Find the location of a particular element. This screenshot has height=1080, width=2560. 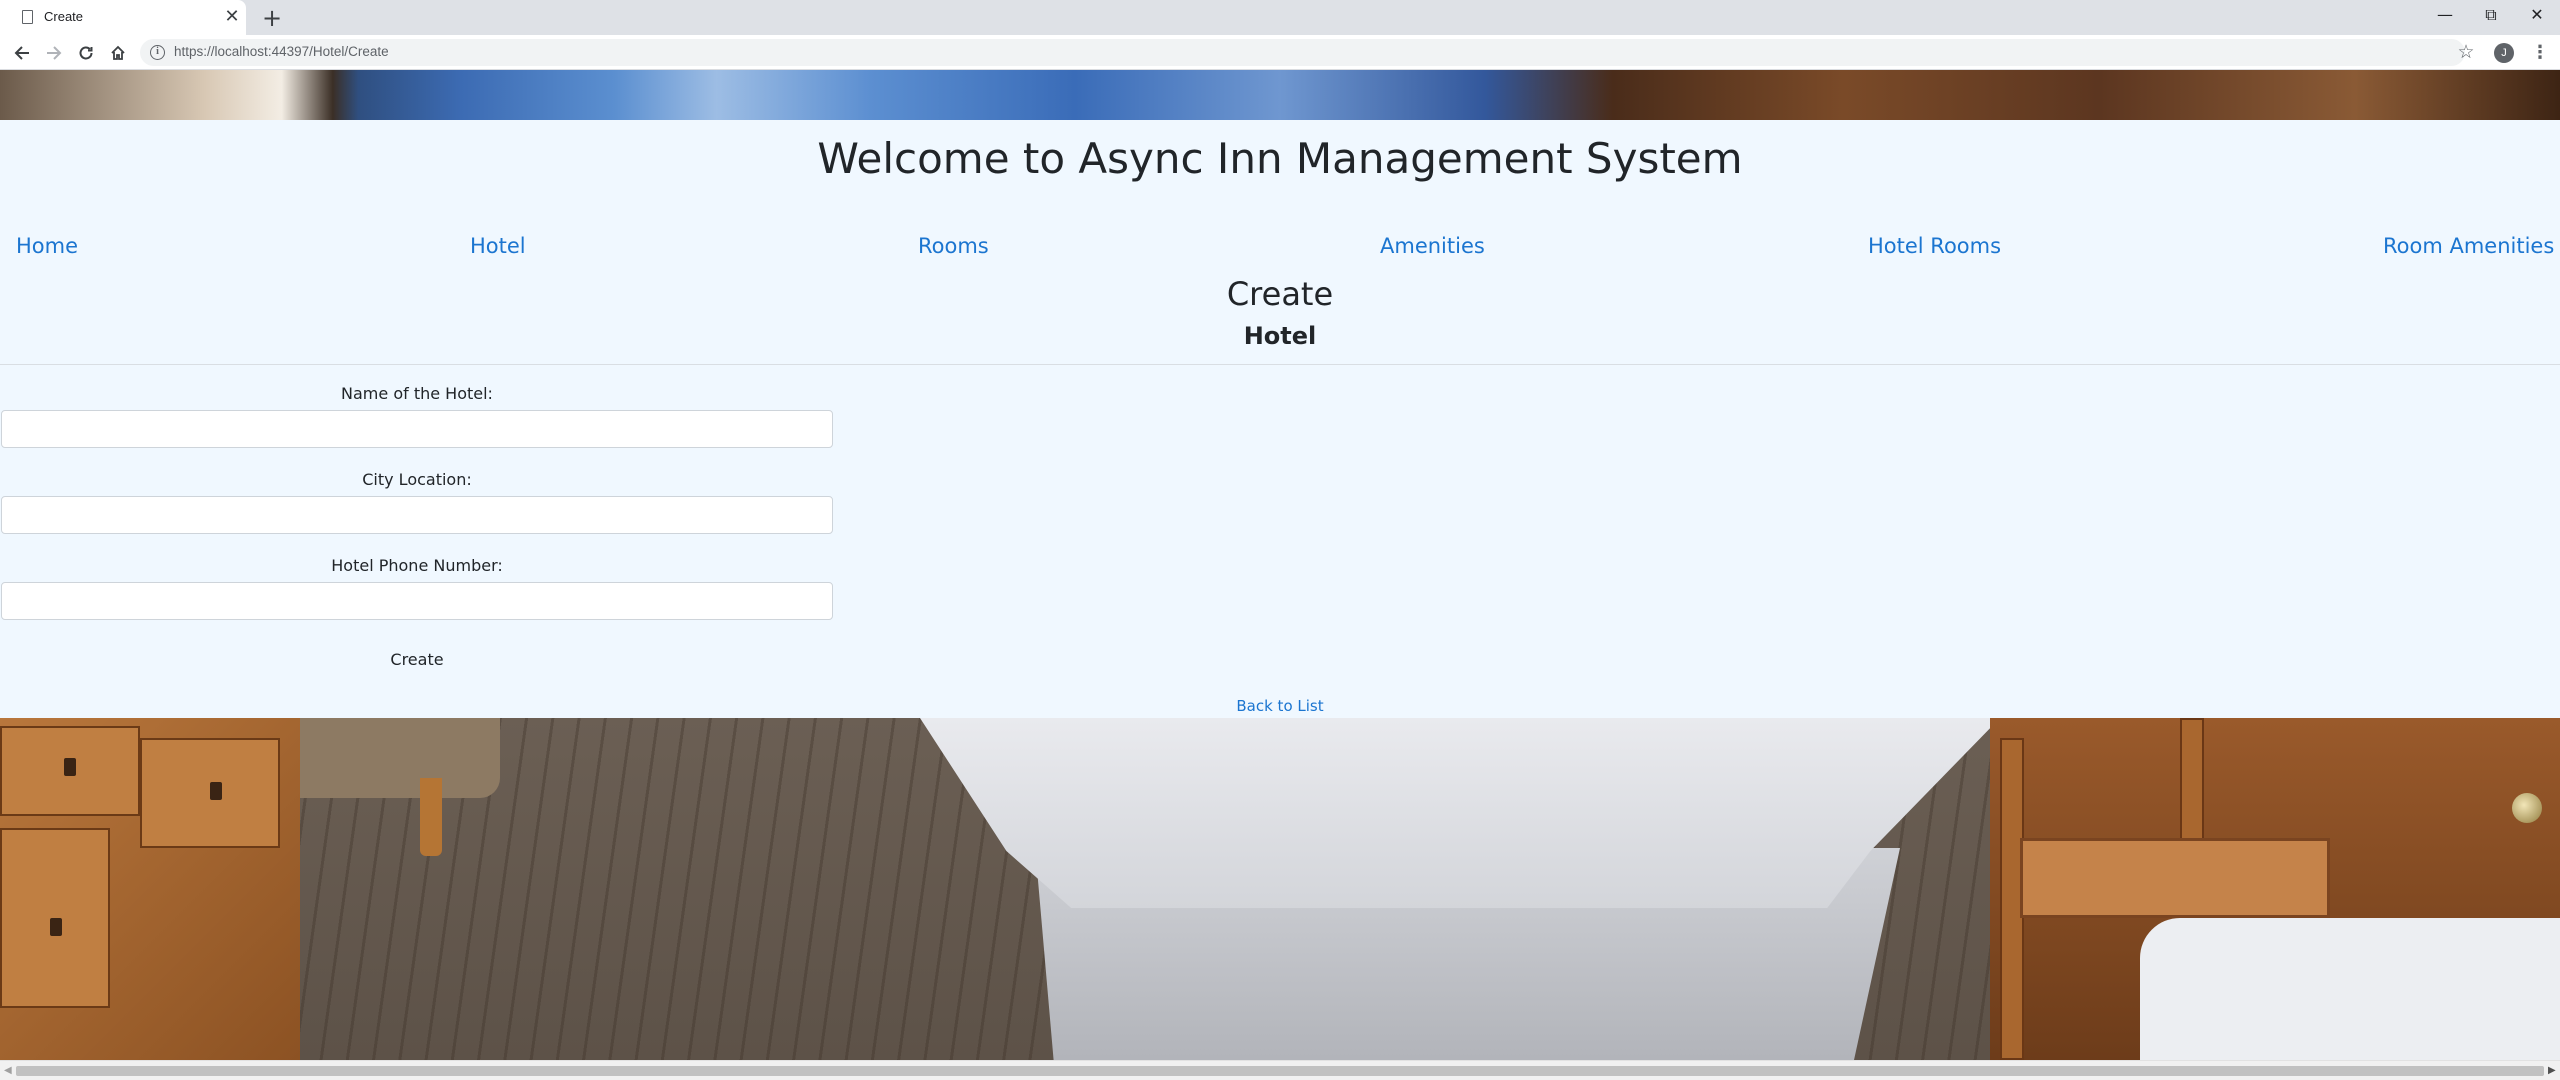

back-to-list-link: Back to List is located at coordinates (1280, 706).